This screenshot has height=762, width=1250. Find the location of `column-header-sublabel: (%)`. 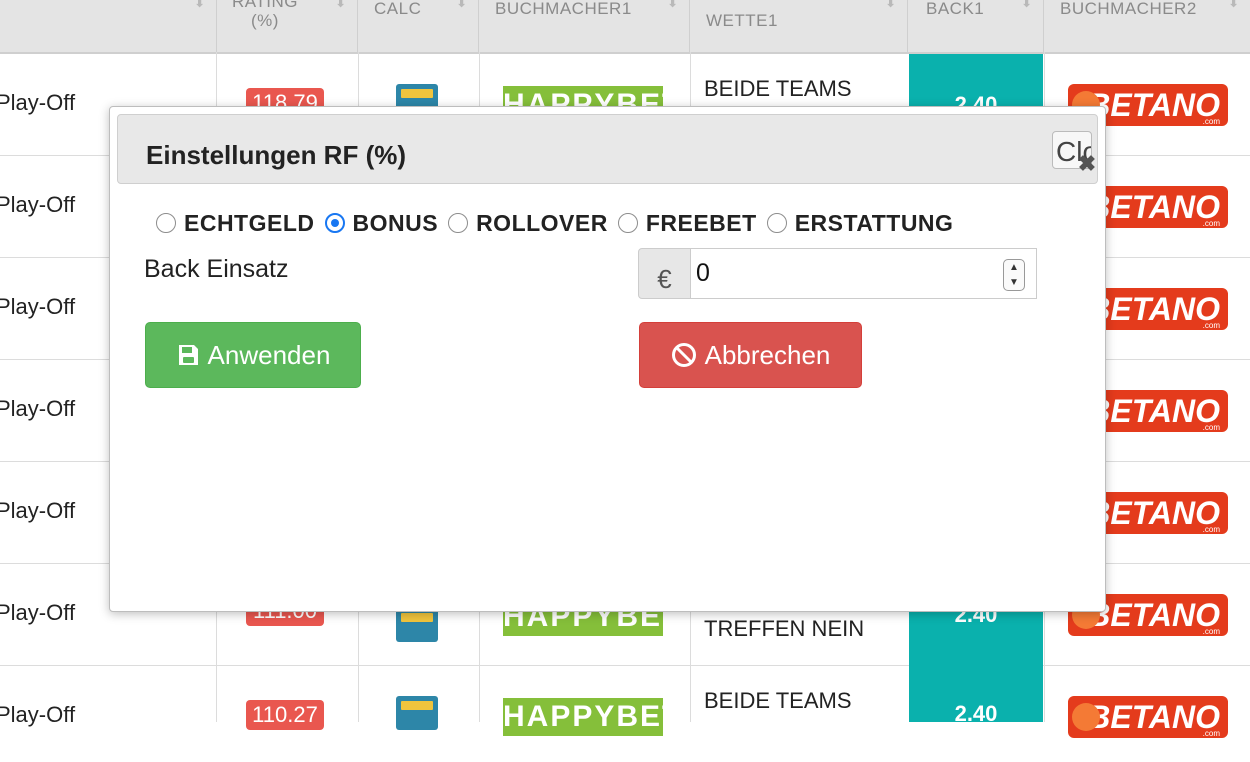

column-header-sublabel: (%) is located at coordinates (265, 20).